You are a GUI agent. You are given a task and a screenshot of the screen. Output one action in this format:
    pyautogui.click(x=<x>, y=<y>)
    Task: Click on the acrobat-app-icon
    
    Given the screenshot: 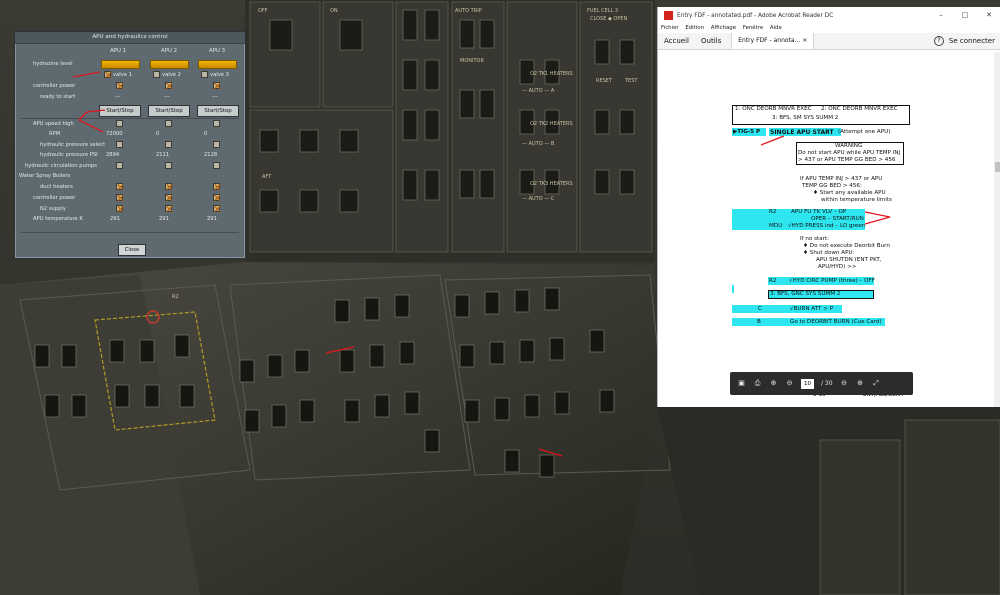 What is the action you would take?
    pyautogui.click(x=668, y=15)
    